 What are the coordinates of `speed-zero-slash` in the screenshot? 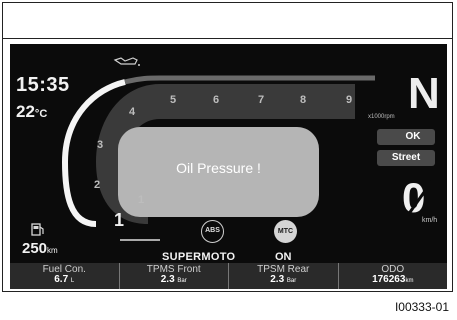 It's located at (420, 198).